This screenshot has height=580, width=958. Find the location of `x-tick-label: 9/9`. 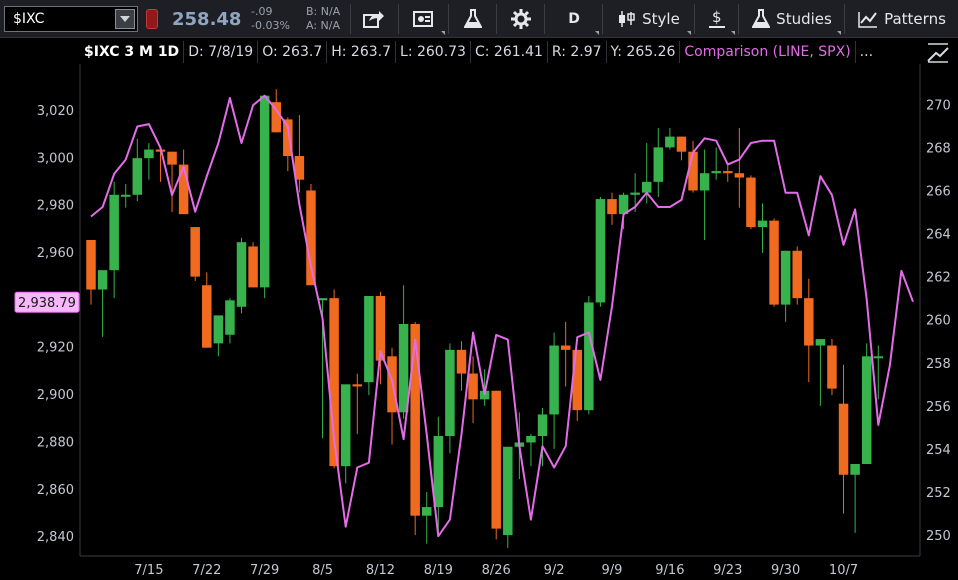

x-tick-label: 9/9 is located at coordinates (612, 570).